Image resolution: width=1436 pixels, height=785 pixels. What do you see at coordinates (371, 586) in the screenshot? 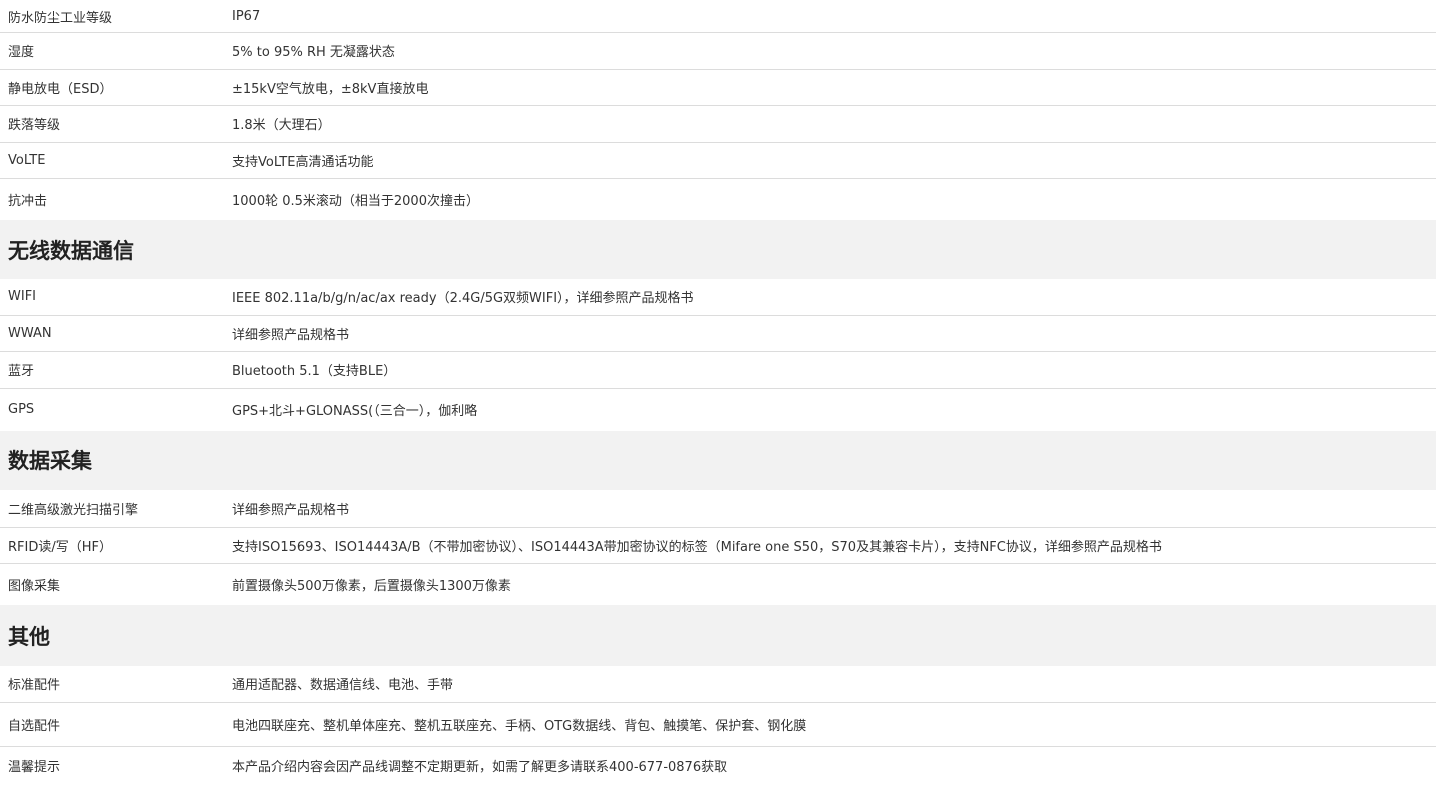
I see `spec-value: 前置摄像头500万像素，后置摄像头1300万像素` at bounding box center [371, 586].